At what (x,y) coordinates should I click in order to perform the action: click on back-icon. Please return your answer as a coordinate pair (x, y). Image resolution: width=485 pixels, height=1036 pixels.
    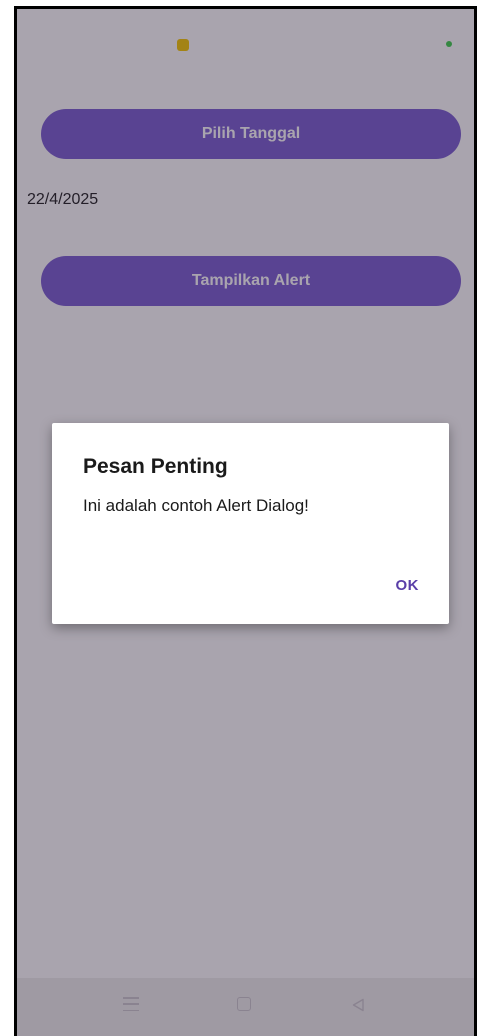
    Looking at the image, I should click on (358, 1006).